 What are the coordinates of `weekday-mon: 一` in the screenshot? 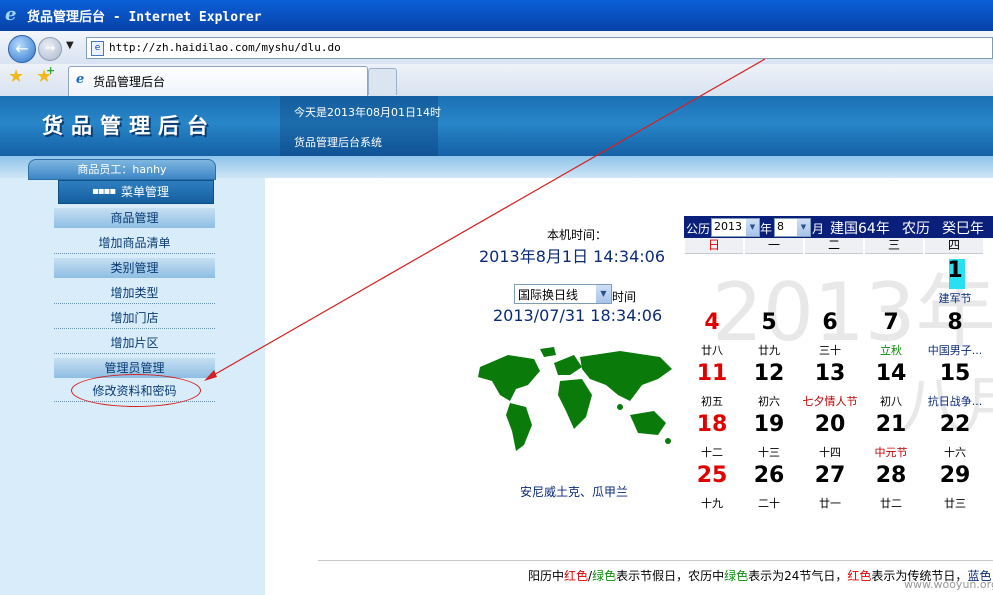 It's located at (774, 246).